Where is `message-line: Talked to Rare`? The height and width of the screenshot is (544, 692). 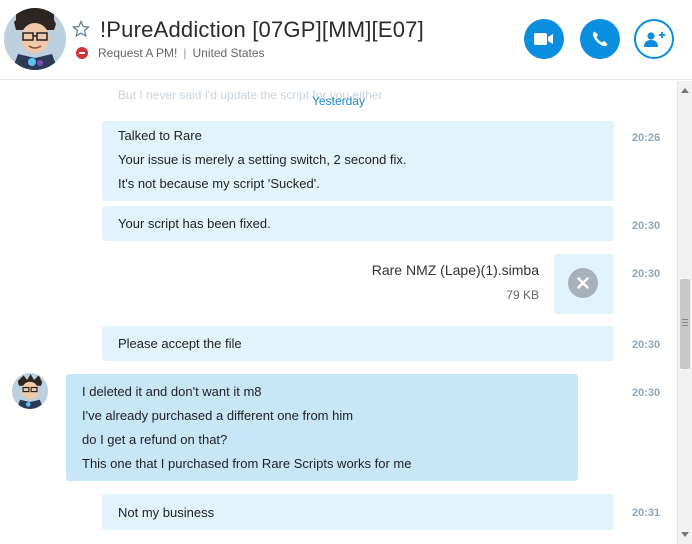 message-line: Talked to Rare is located at coordinates (160, 135).